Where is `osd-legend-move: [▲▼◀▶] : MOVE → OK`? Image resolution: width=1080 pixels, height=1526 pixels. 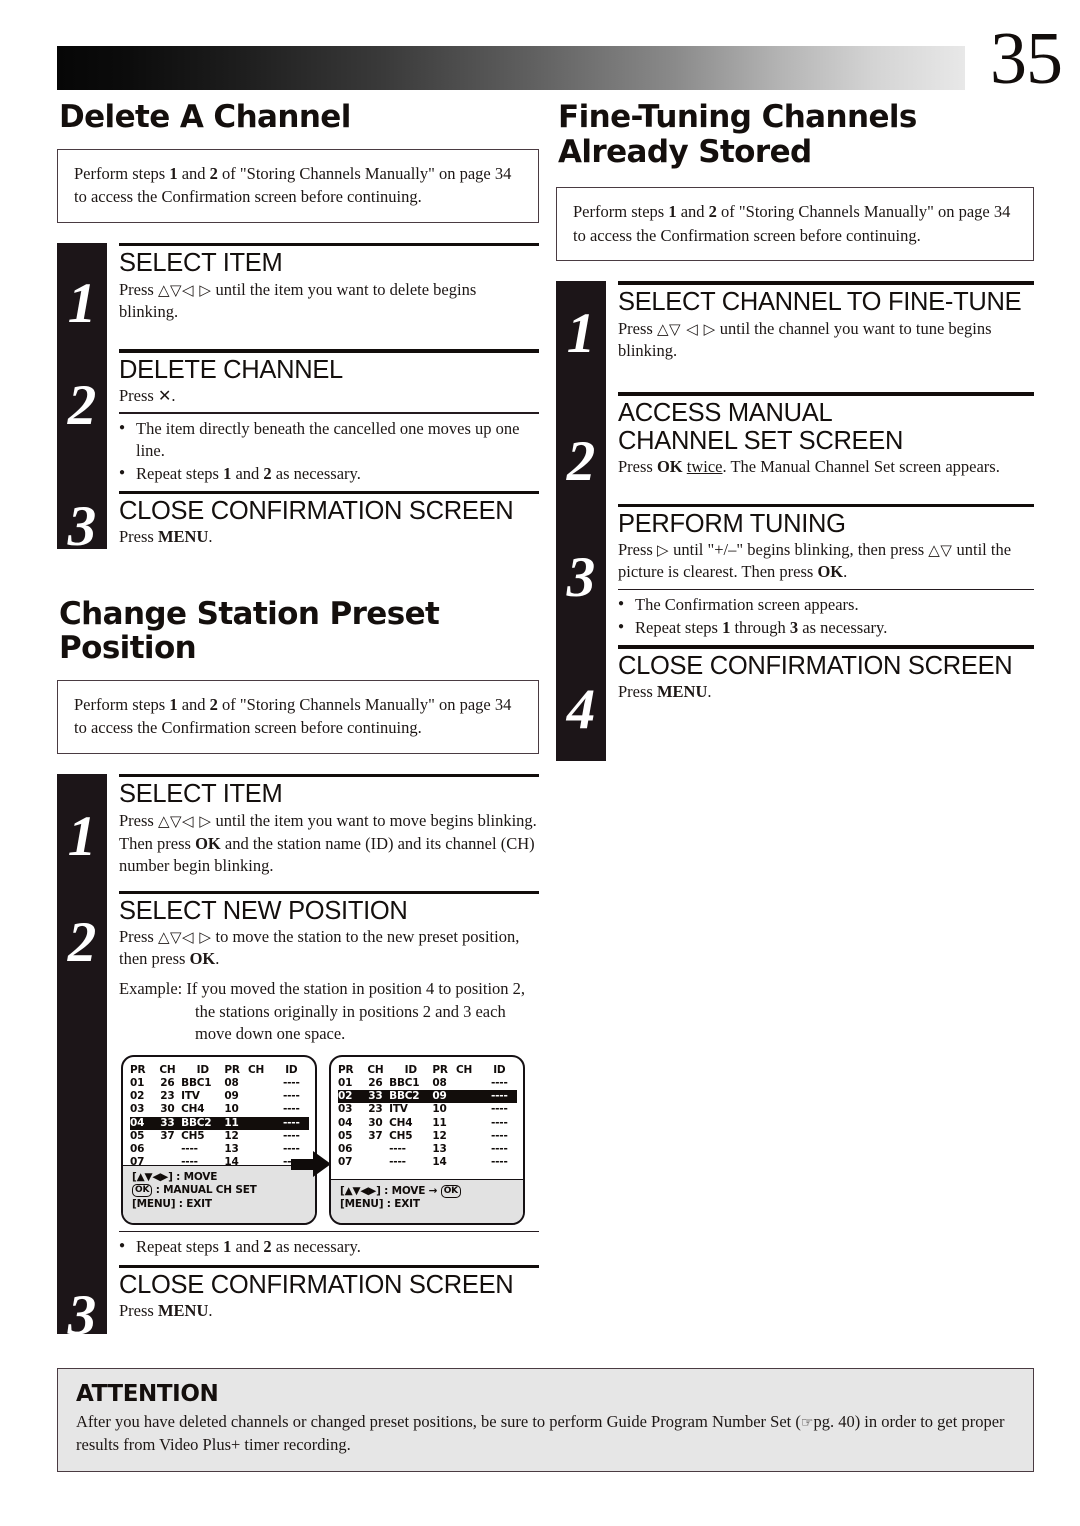
osd-legend-move: [▲▼◀▶] : MOVE → OK is located at coordinates (431, 1191).